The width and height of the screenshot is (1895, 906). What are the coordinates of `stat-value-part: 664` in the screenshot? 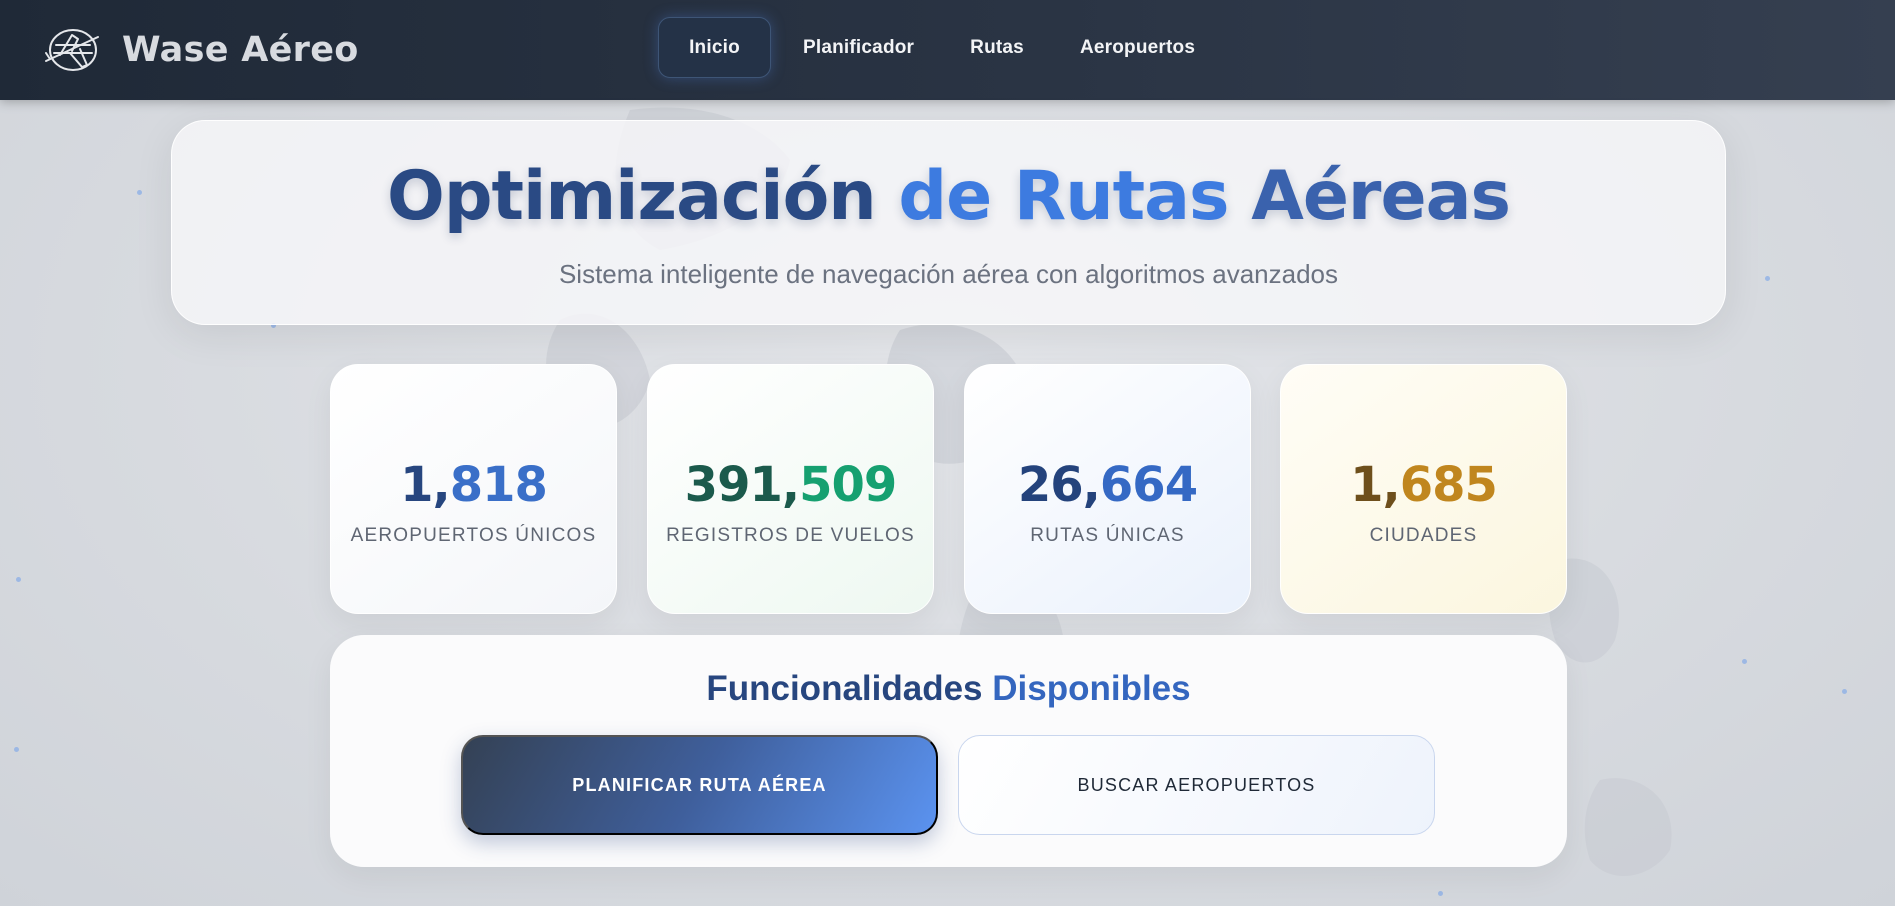 It's located at (1148, 485).